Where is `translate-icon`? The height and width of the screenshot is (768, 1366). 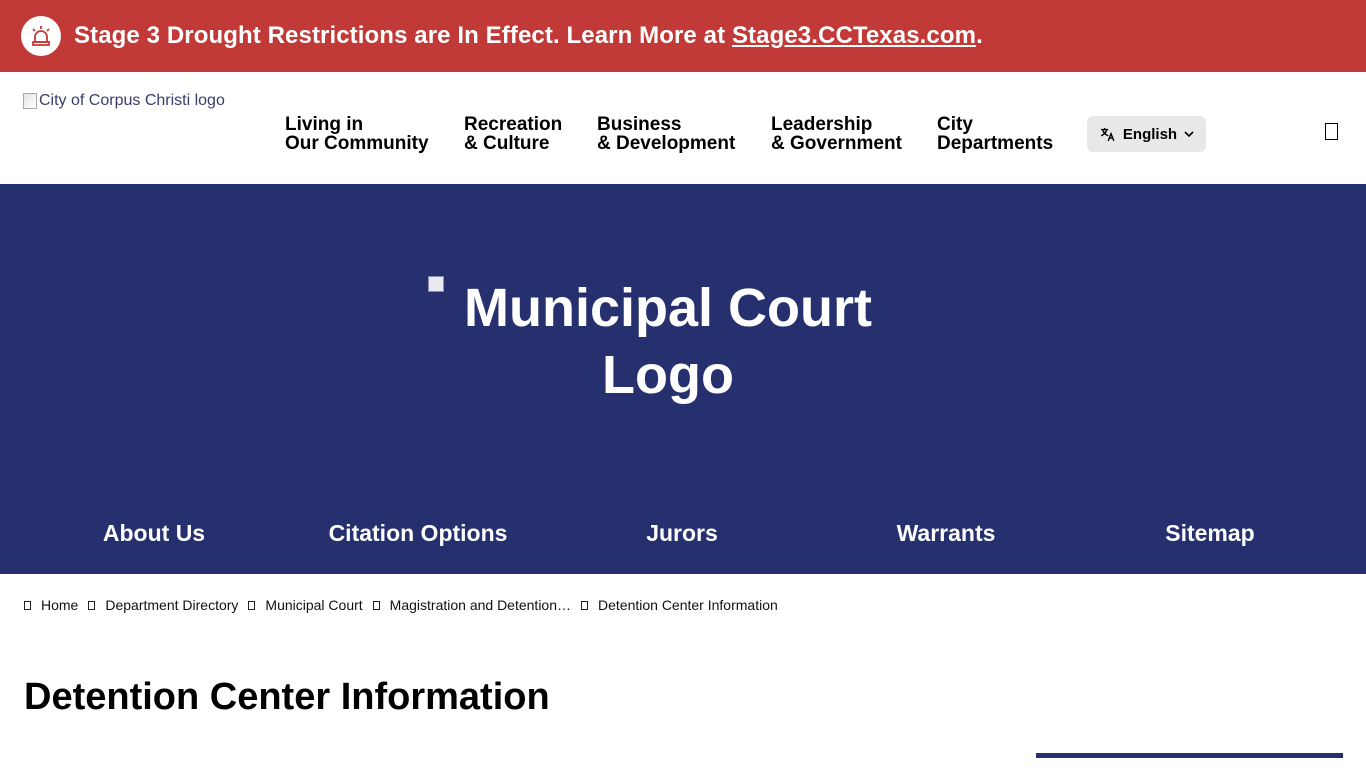 translate-icon is located at coordinates (1107, 134).